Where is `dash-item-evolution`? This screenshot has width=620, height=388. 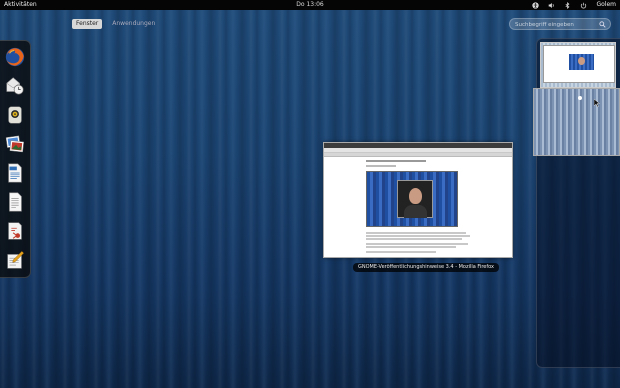 dash-item-evolution is located at coordinates (15, 85).